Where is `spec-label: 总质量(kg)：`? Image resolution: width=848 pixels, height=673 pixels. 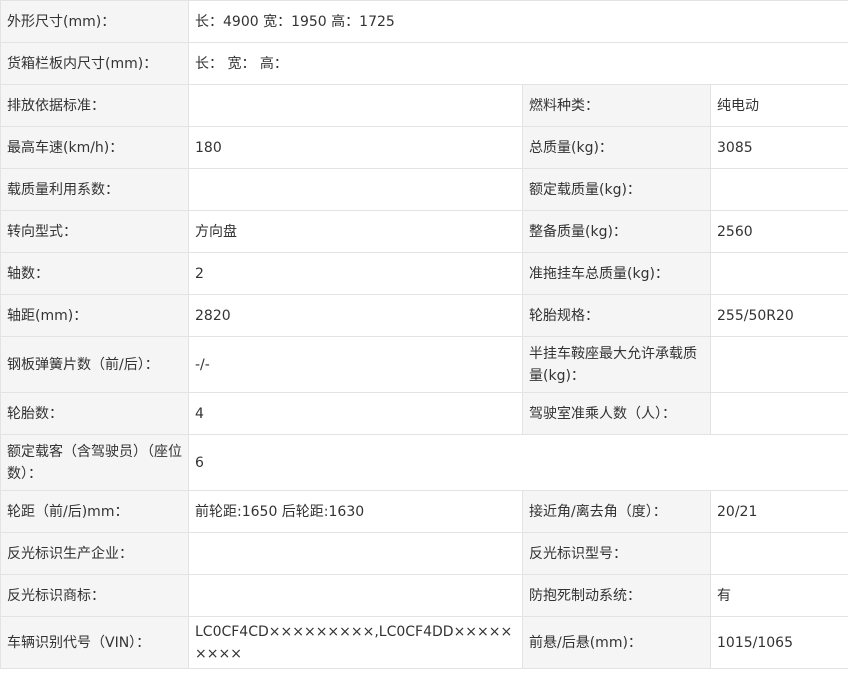 spec-label: 总质量(kg)： is located at coordinates (616, 147).